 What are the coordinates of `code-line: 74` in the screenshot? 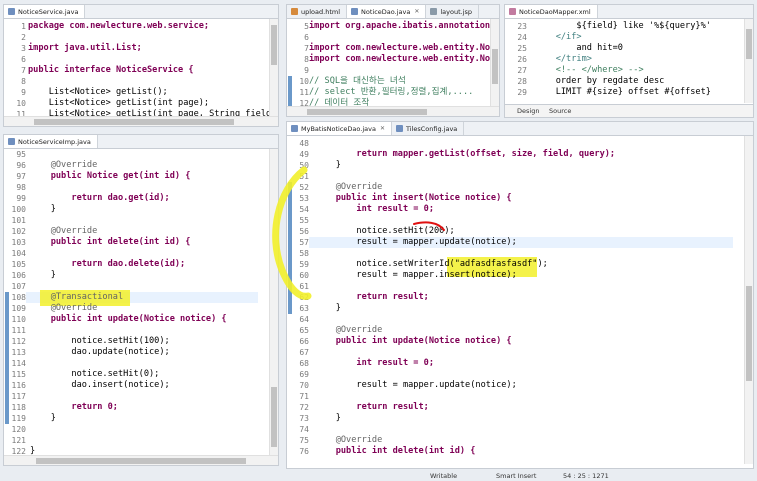 It's located at (515, 429).